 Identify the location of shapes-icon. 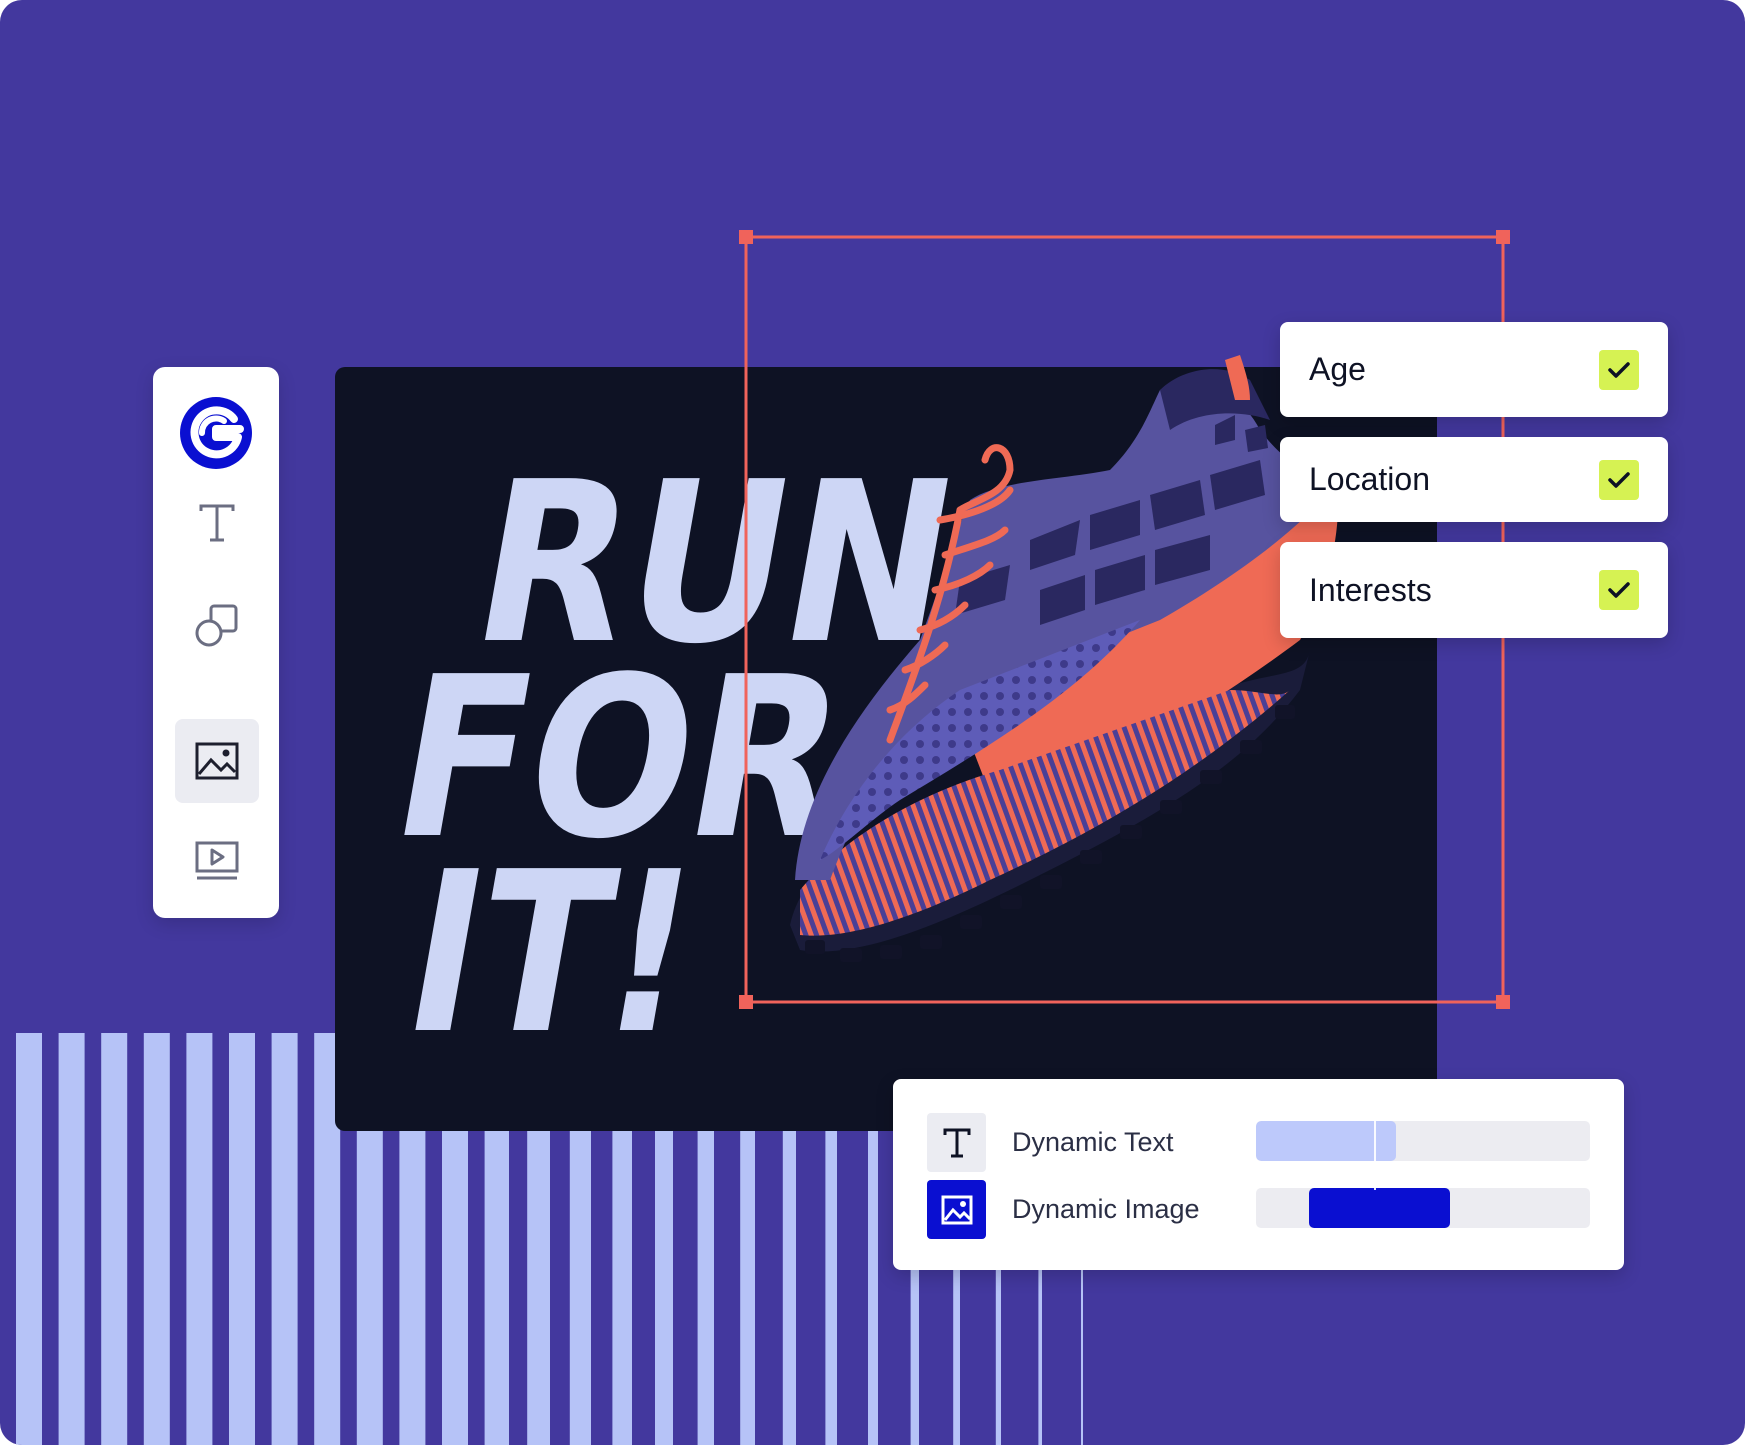
(216, 625).